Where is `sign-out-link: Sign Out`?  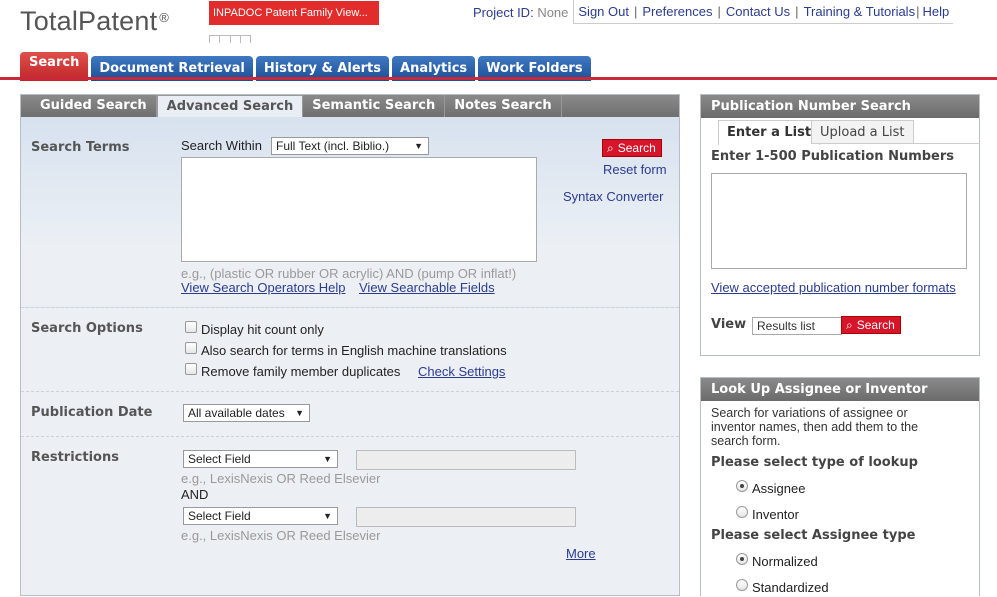 sign-out-link: Sign Out is located at coordinates (603, 11).